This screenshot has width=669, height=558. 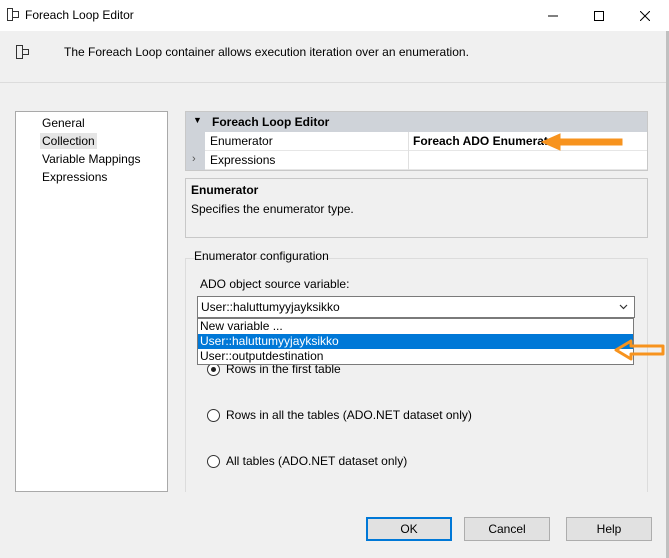 I want to click on nav-item-expressions: Expressions, so click(x=74, y=177).